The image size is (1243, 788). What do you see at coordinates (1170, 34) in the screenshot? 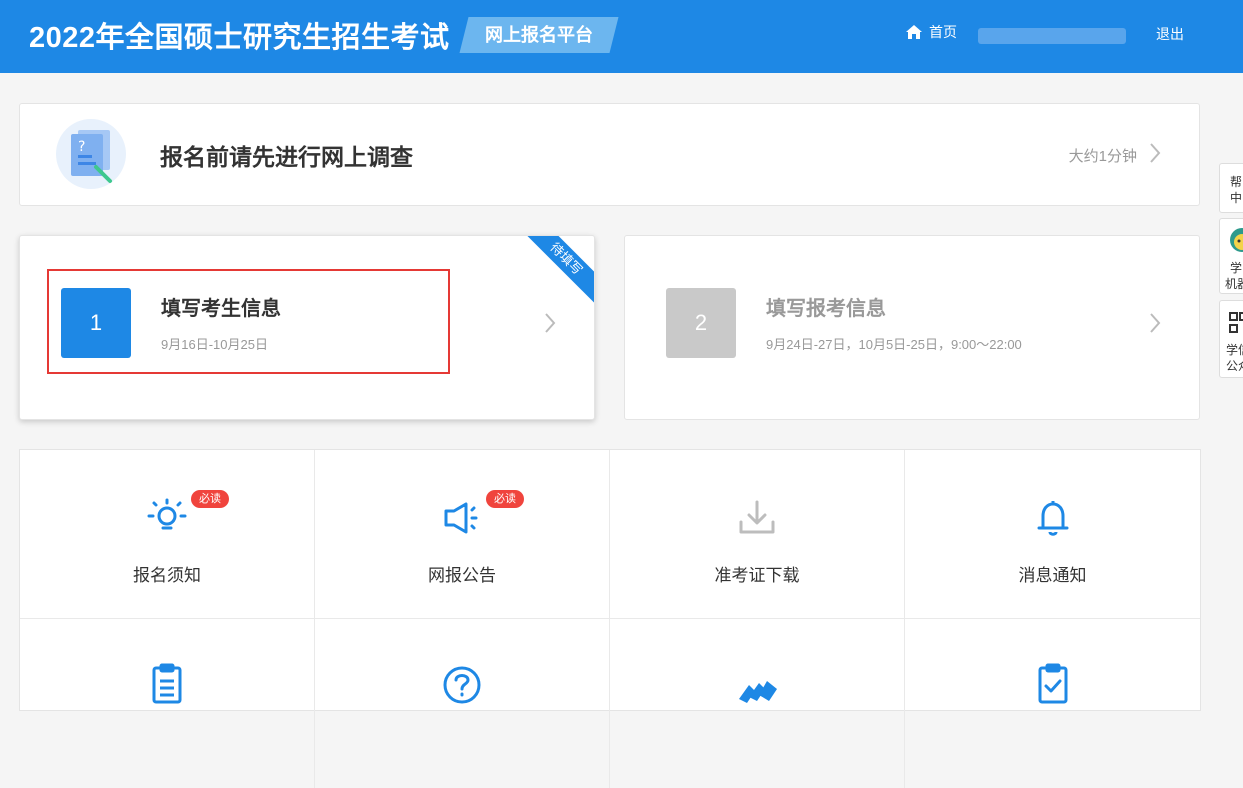
I see `logout-link: 退出` at bounding box center [1170, 34].